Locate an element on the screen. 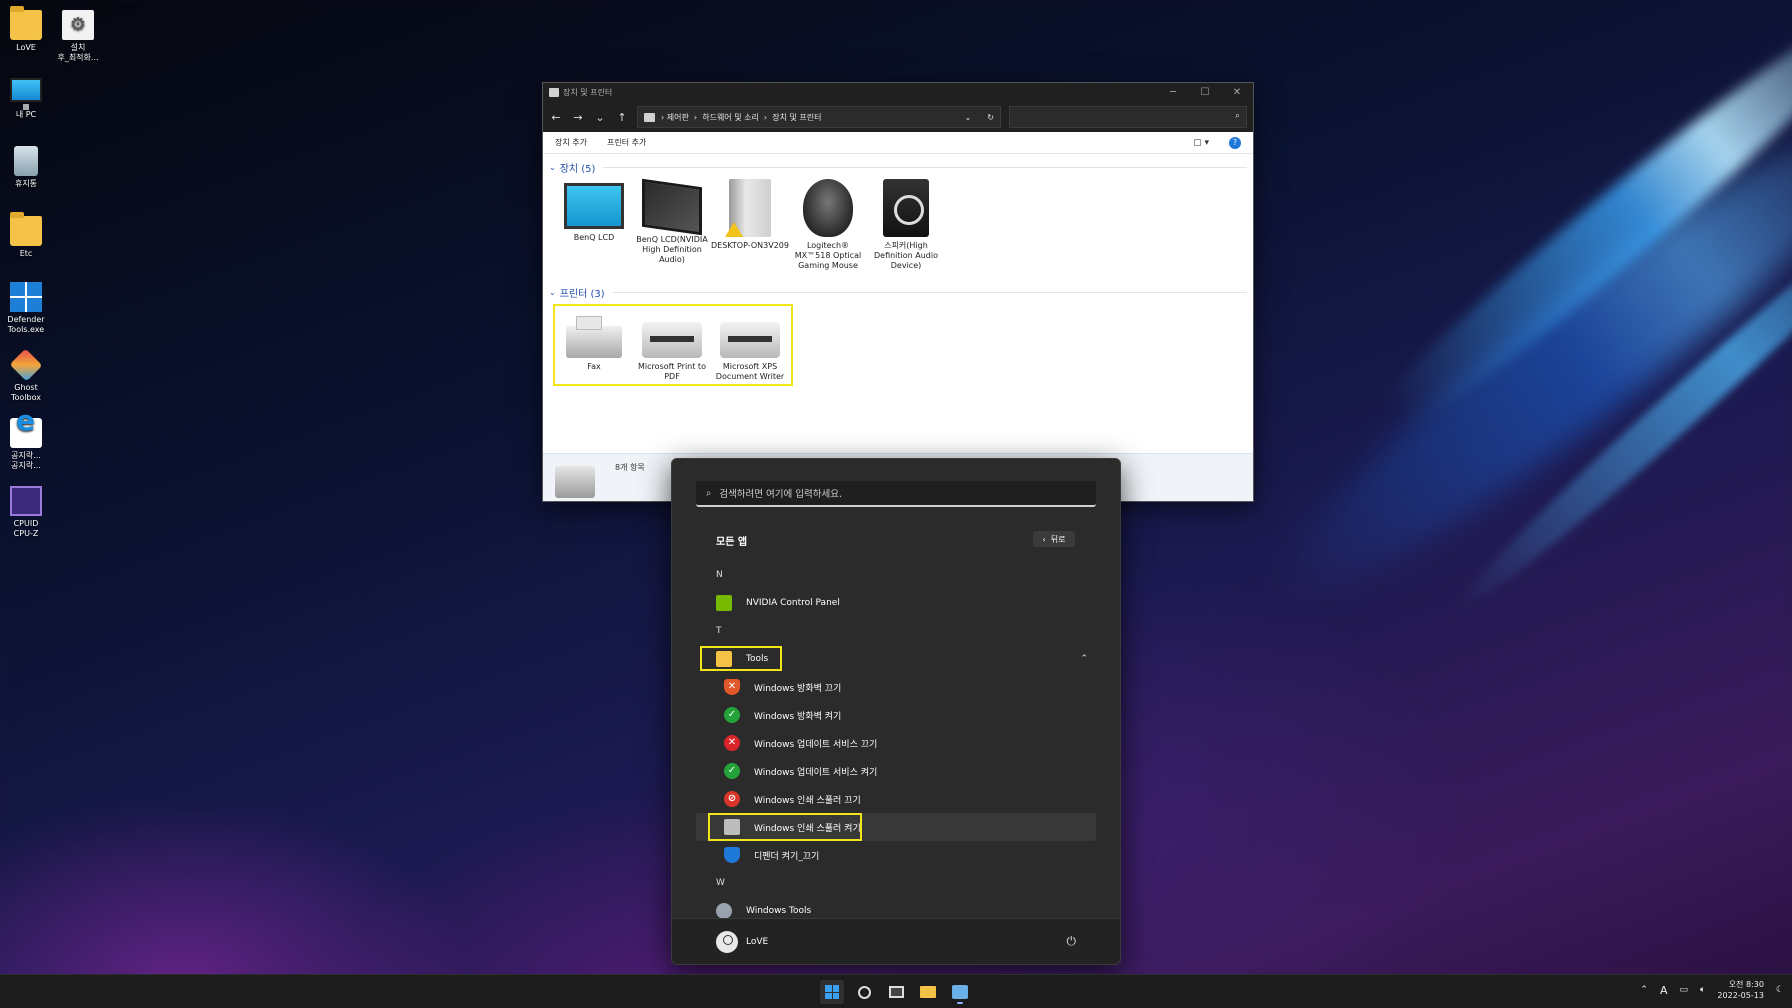 The height and width of the screenshot is (1008, 1792). app-update-on: ✓ Windows 업데이트 서비스 켜기 is located at coordinates (896, 771).